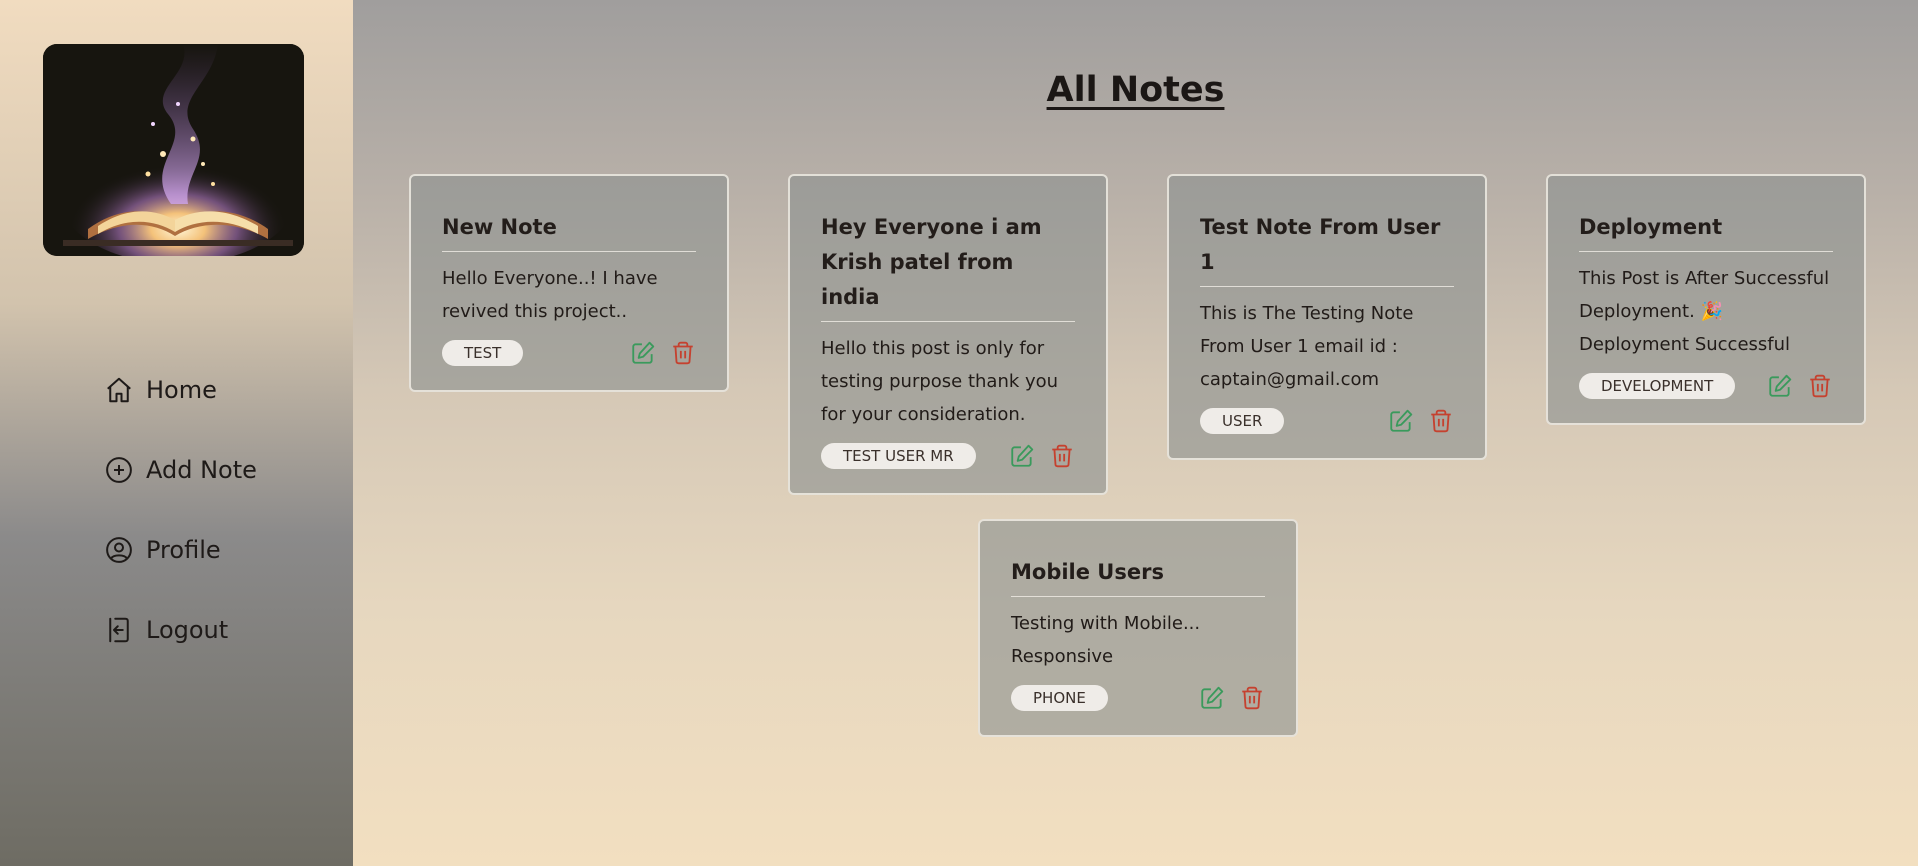  Describe the element at coordinates (119, 550) in the screenshot. I see `user-circle-icon` at that location.